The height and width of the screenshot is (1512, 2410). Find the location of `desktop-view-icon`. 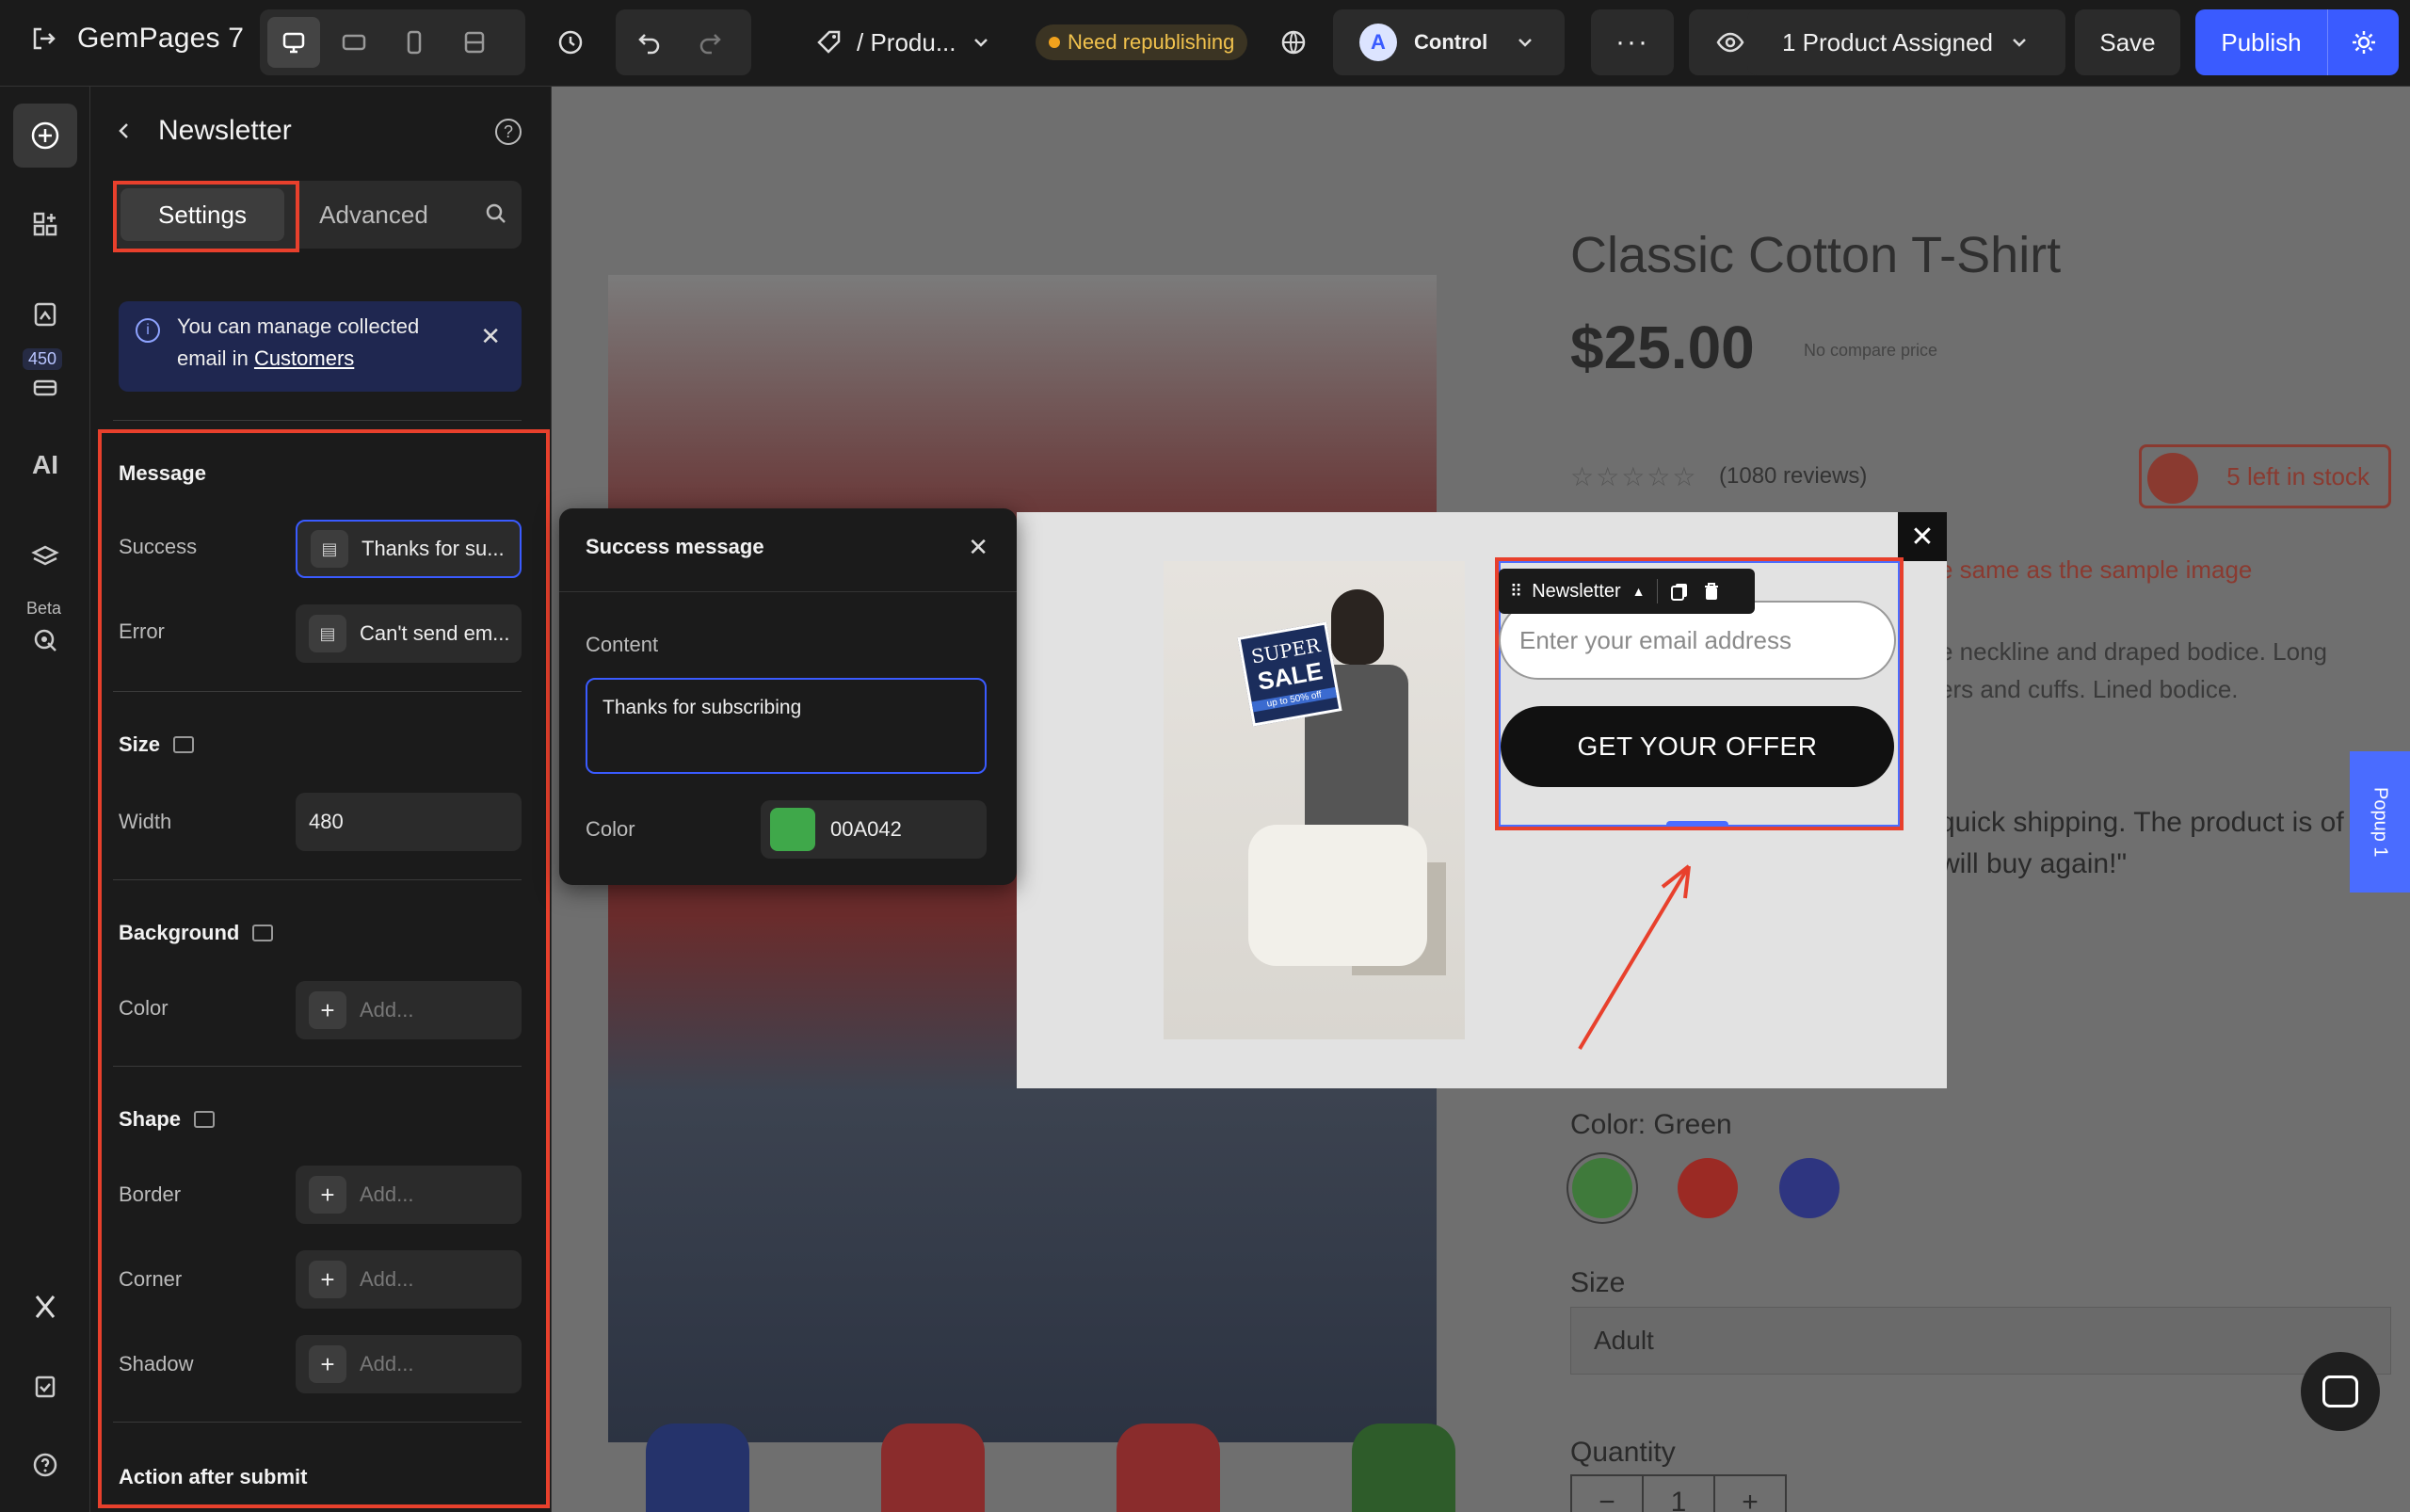

desktop-view-icon is located at coordinates (293, 42).